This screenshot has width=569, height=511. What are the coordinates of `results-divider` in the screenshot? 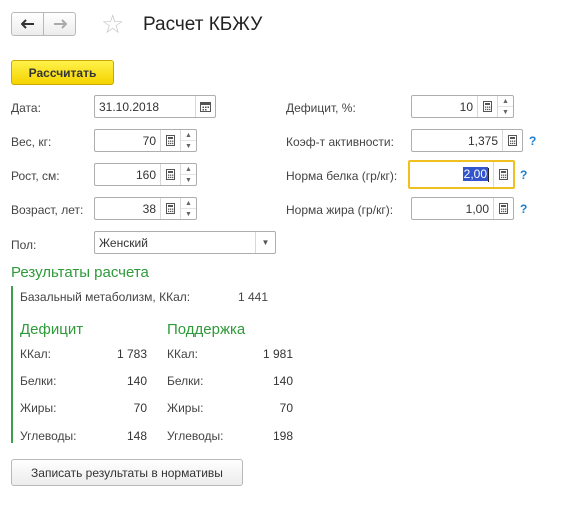 It's located at (12, 364).